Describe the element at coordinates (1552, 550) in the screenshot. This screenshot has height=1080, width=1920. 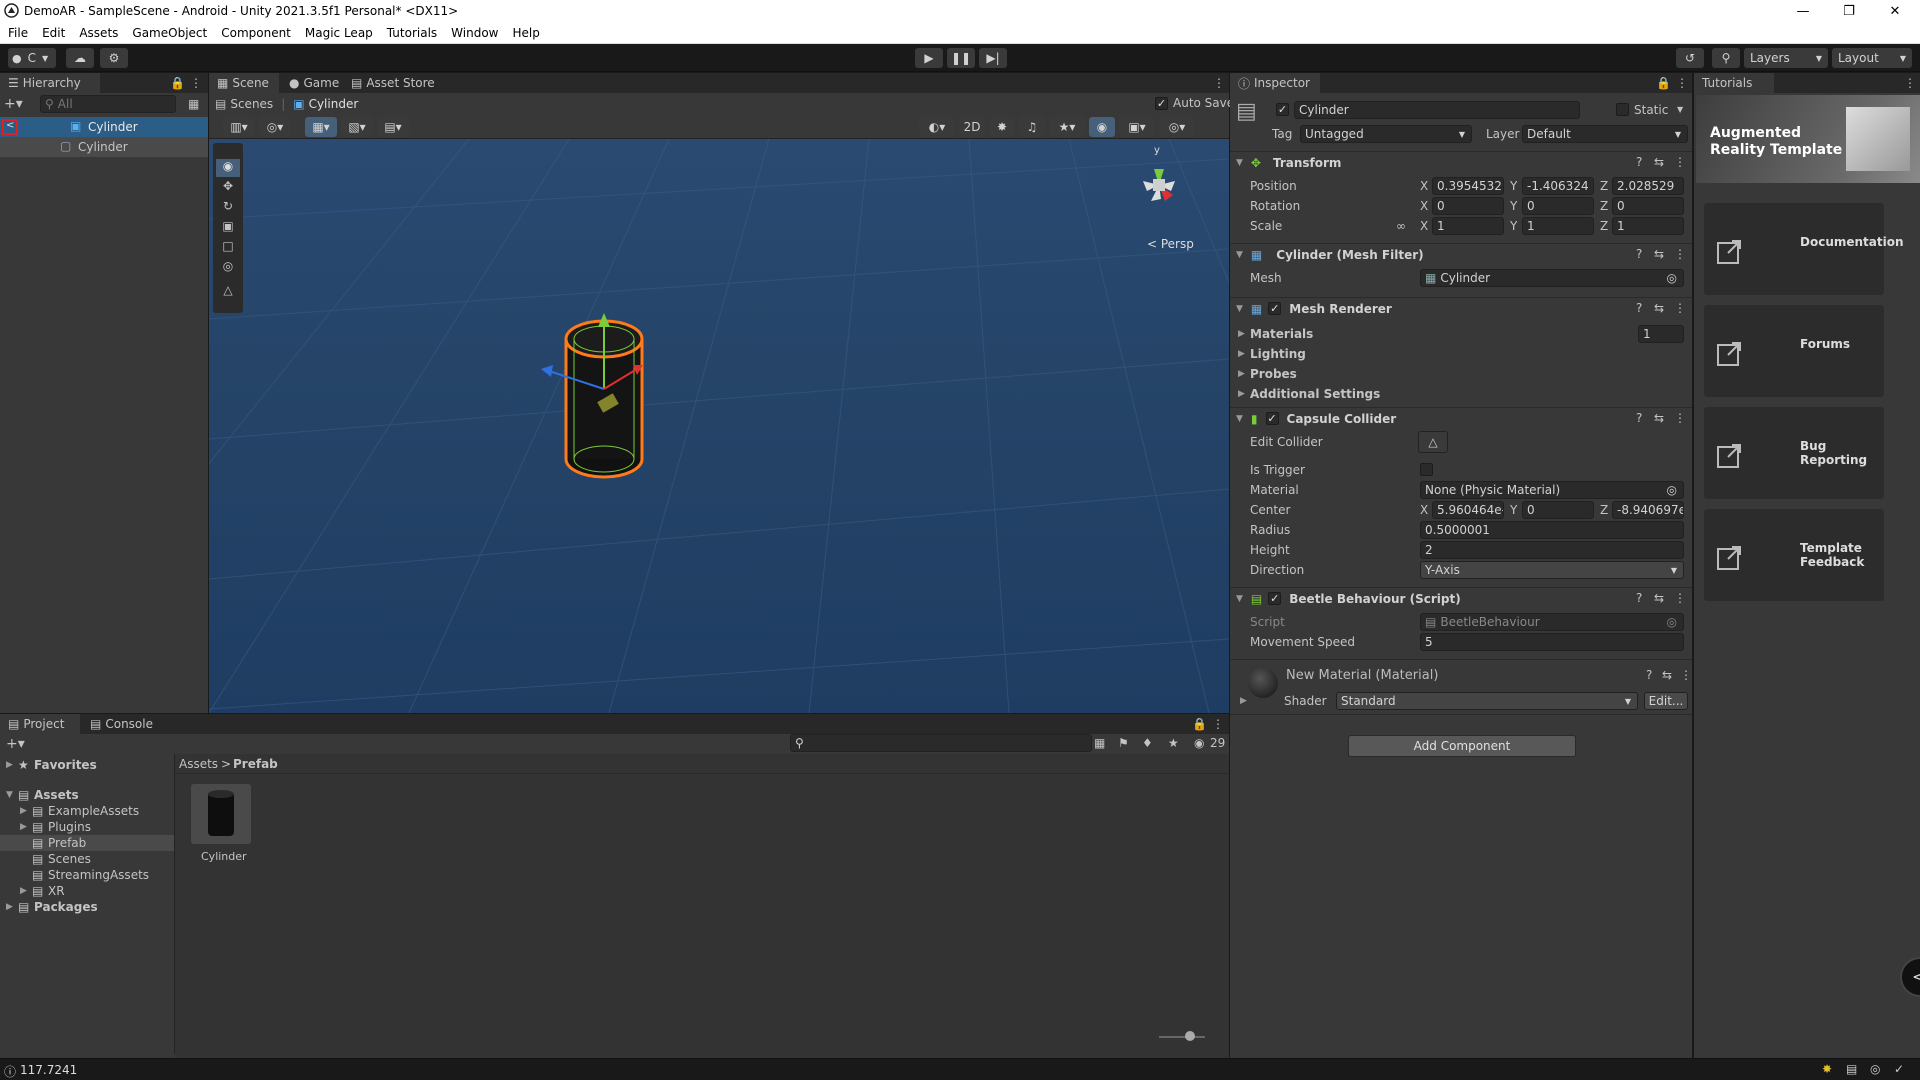
I see `height-field: 2` at that location.